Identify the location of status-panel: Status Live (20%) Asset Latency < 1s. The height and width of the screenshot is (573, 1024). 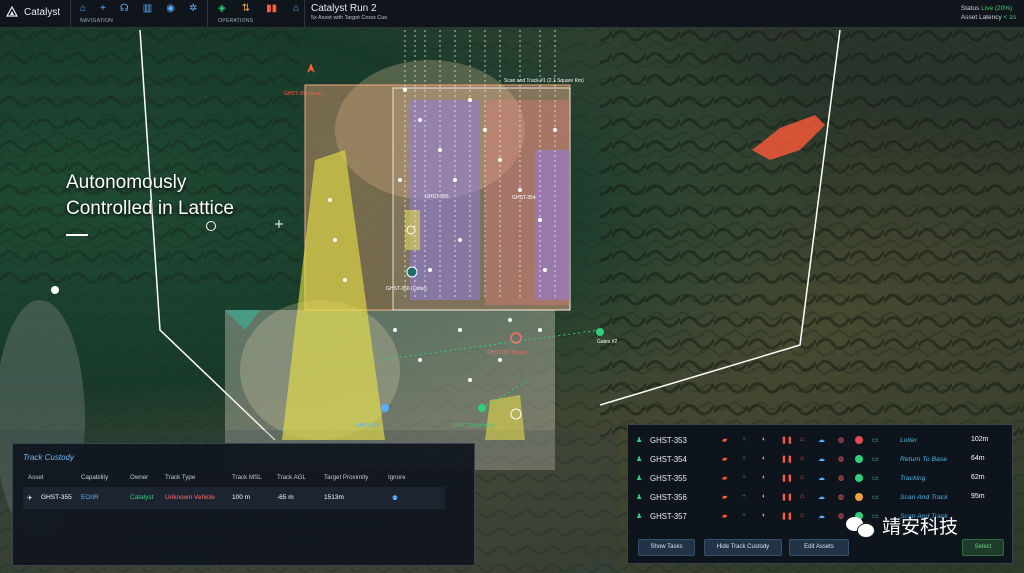
(988, 13).